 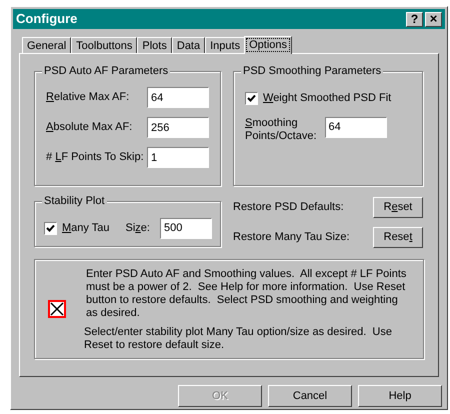 I want to click on restore-label: Restore Many Tau Size:, so click(x=291, y=238).